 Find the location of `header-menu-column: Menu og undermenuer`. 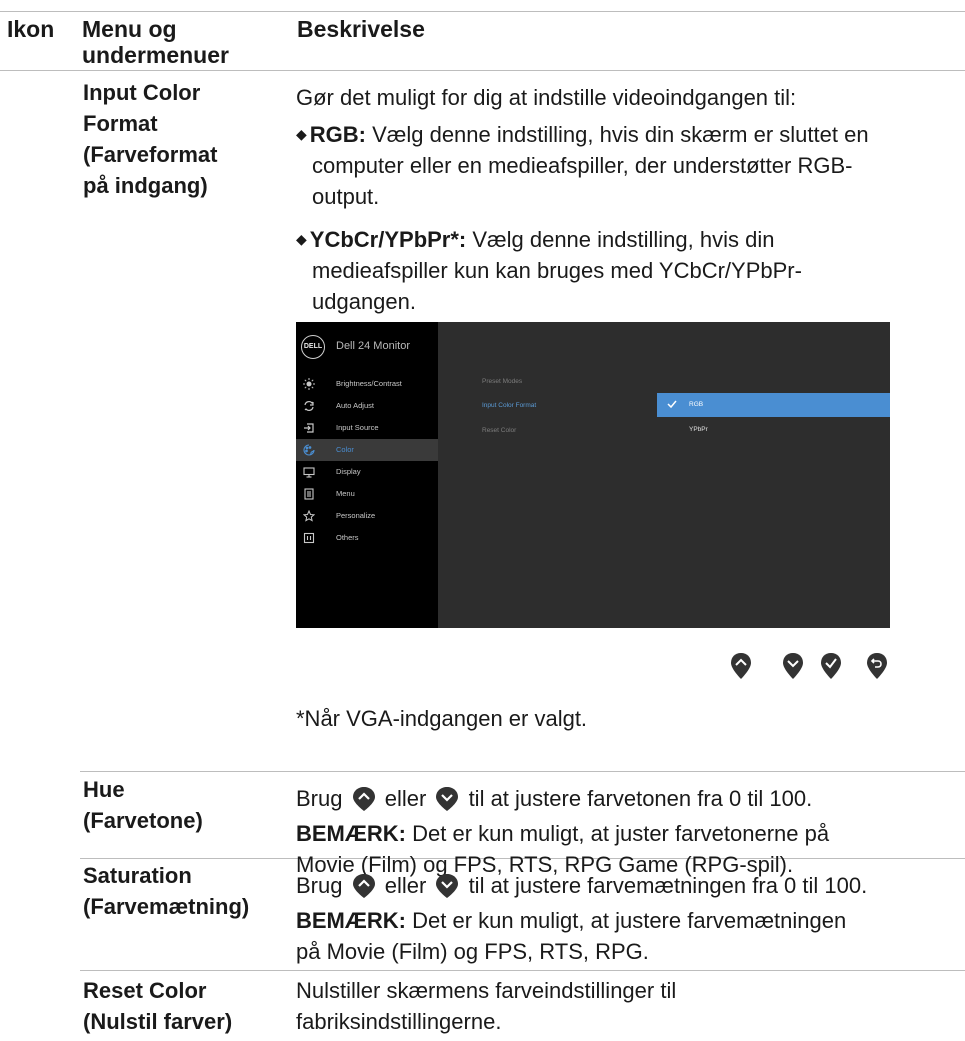

header-menu-column: Menu og undermenuer is located at coordinates (155, 42).